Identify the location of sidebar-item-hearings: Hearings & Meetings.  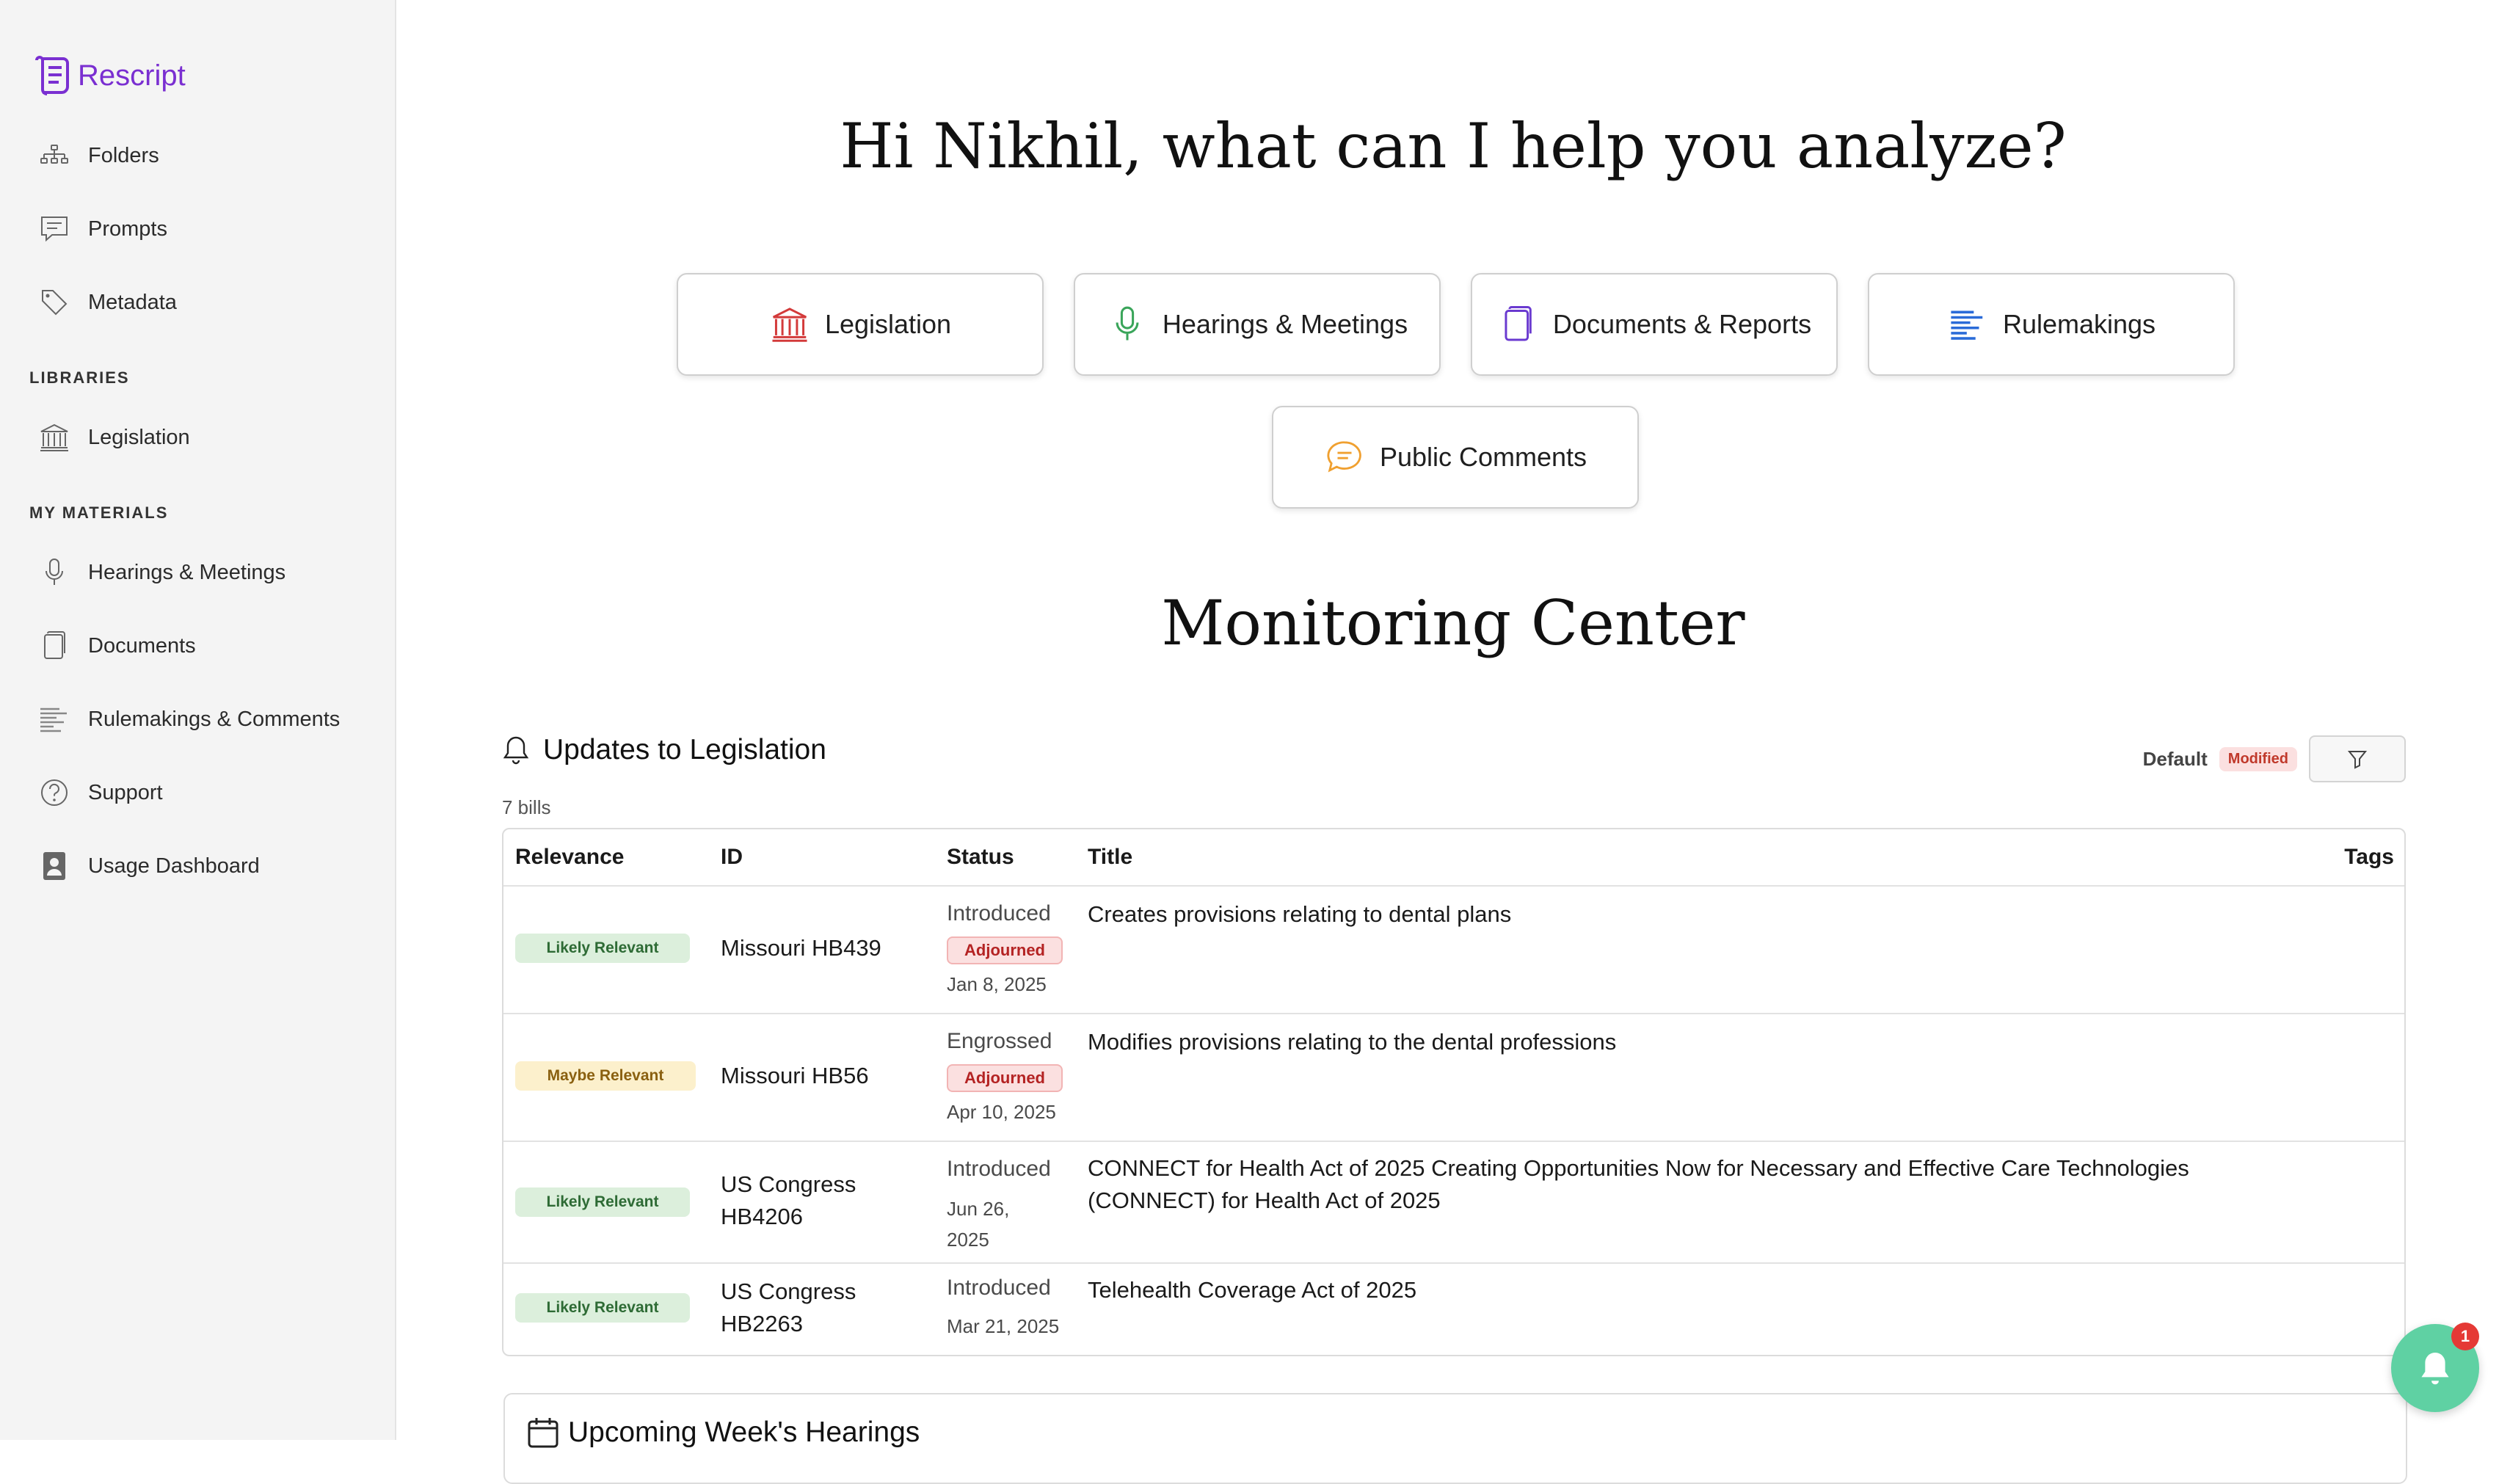
(161, 572).